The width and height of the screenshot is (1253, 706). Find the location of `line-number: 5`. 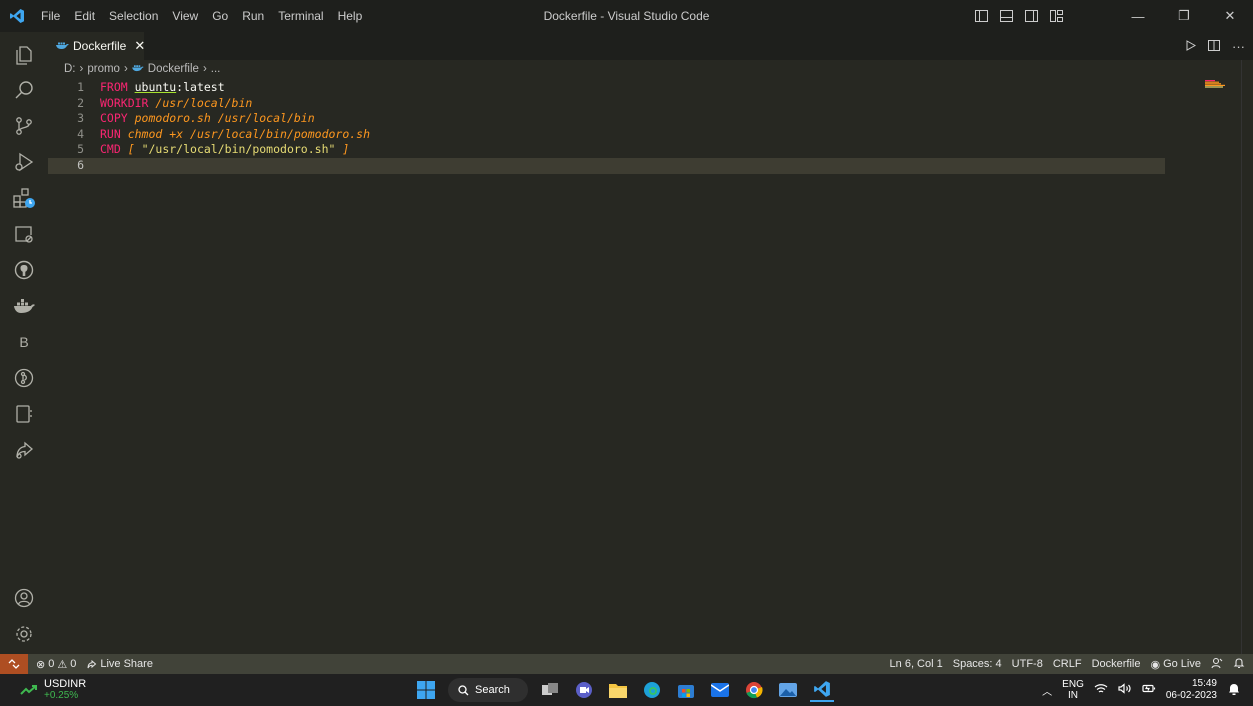

line-number: 5 is located at coordinates (80, 149).